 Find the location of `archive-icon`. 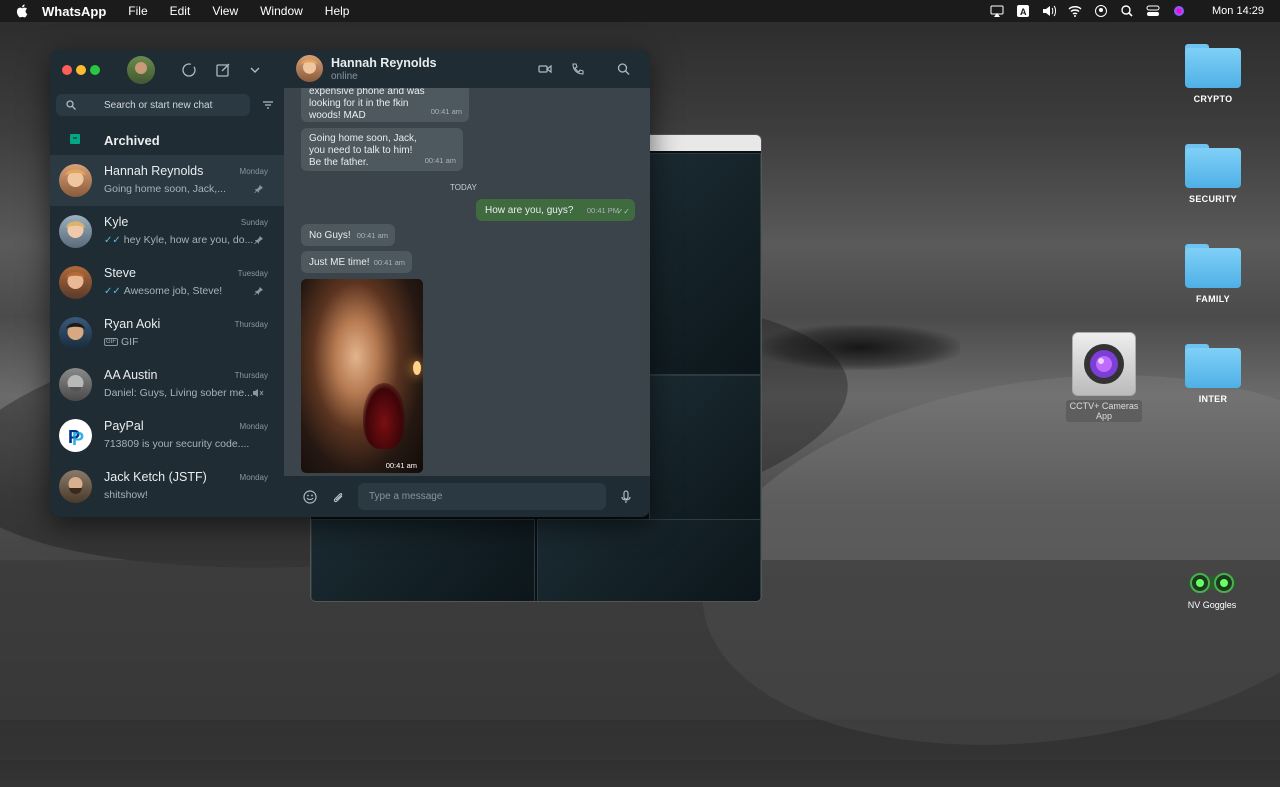

archive-icon is located at coordinates (75, 139).